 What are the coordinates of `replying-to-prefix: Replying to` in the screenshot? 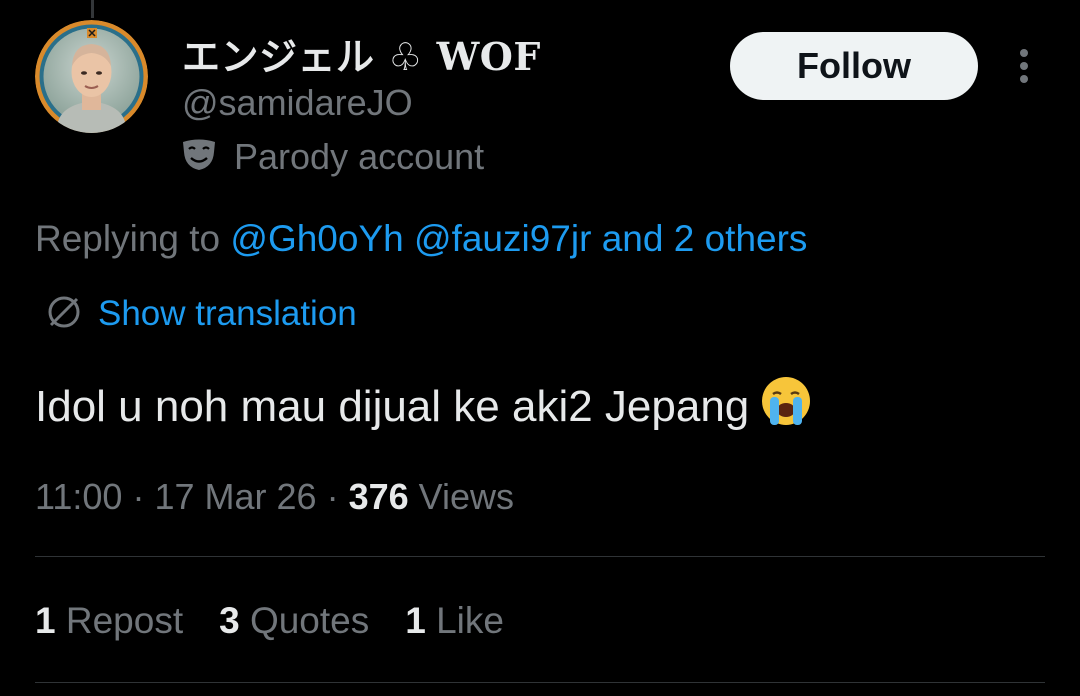 It's located at (128, 238).